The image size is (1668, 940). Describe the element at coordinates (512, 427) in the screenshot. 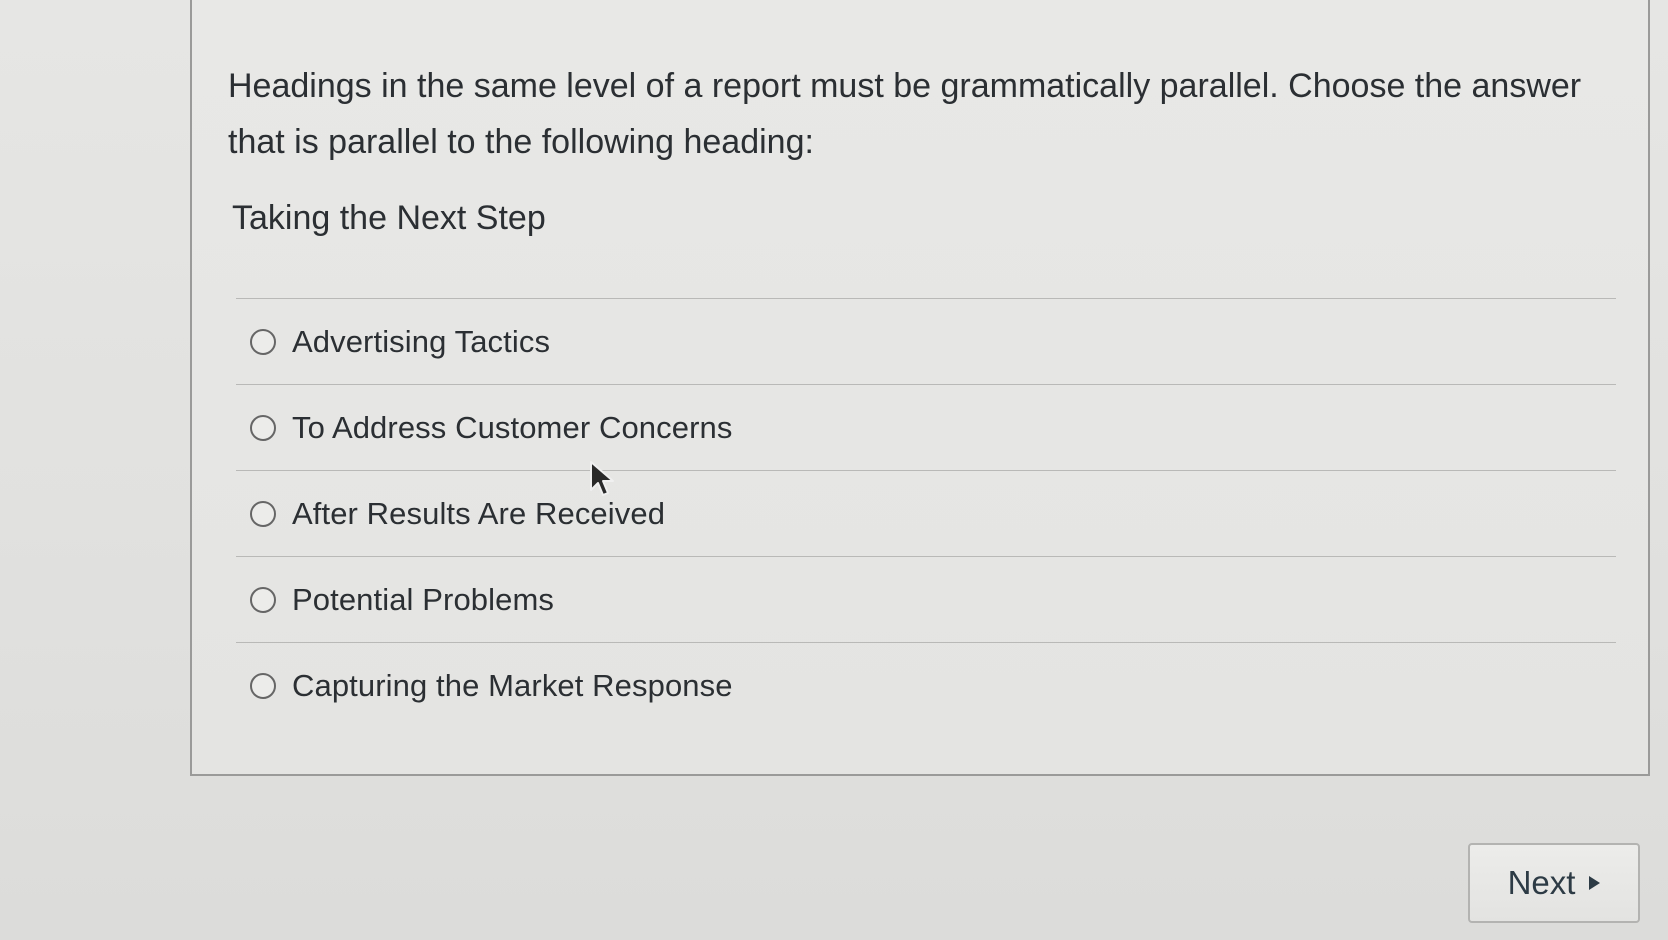

I see `answer-label: To Address Customer Concerns` at that location.